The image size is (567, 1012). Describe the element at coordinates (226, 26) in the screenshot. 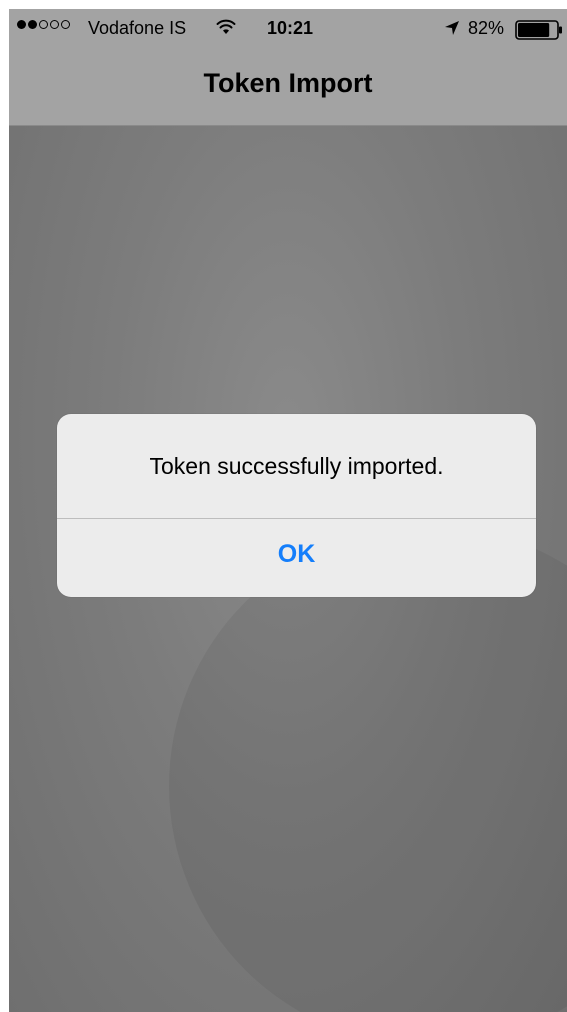

I see `wifi-icon` at that location.